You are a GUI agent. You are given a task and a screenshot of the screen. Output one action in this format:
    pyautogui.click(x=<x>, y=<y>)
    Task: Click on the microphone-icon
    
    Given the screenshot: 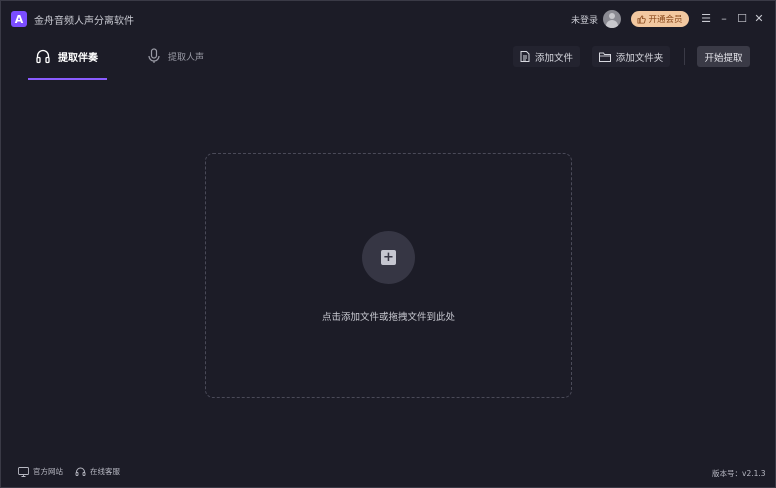 What is the action you would take?
    pyautogui.click(x=154, y=56)
    